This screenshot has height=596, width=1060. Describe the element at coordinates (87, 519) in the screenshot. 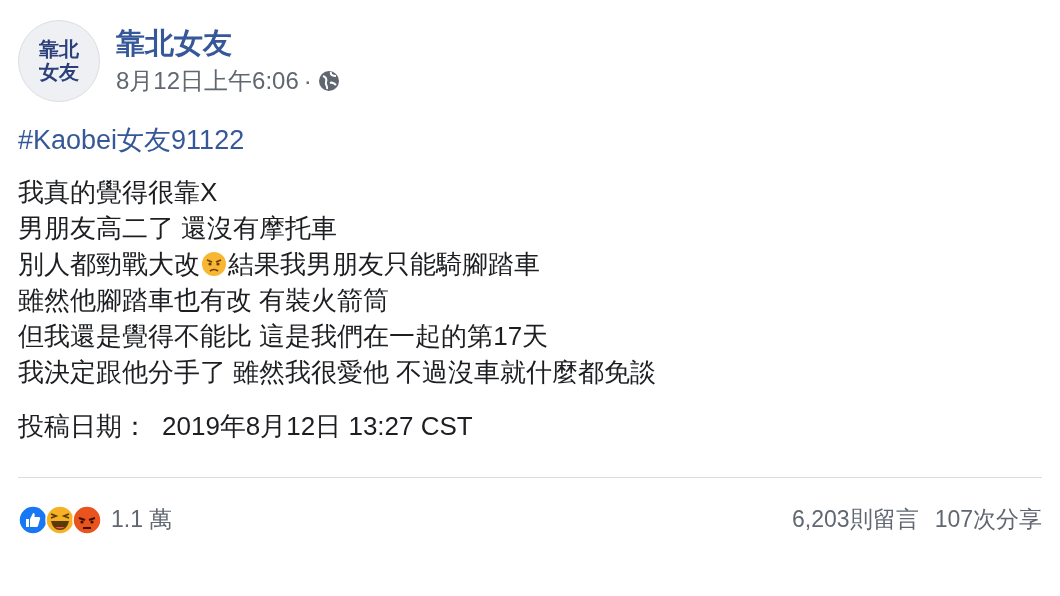

I see `angry-face-icon` at that location.